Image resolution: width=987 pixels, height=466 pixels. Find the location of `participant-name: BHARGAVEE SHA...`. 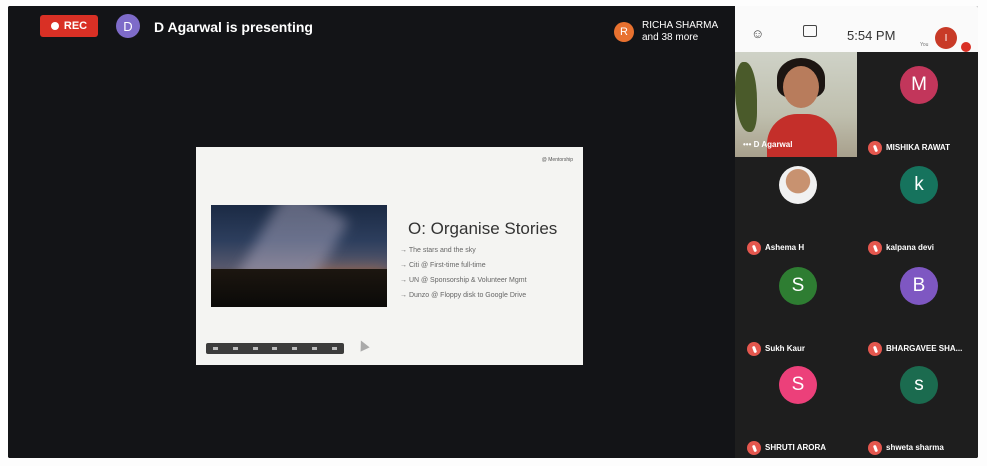

participant-name: BHARGAVEE SHA... is located at coordinates (924, 348).